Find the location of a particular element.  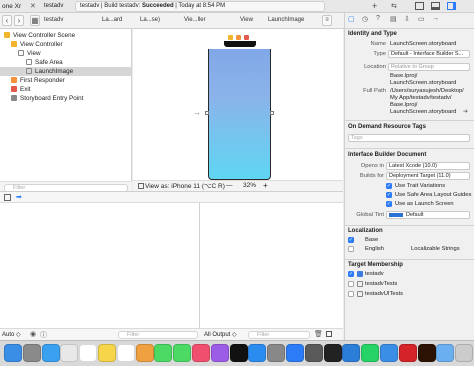

eye-icon: ◉ is located at coordinates (33, 334).